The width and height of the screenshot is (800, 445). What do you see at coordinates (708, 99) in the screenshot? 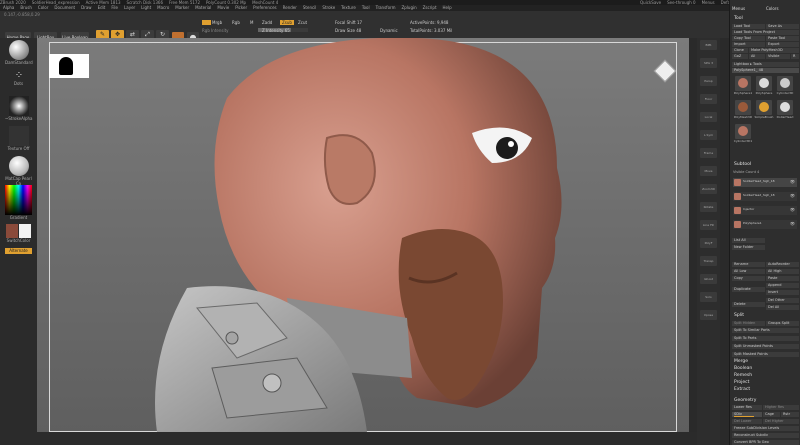
I see `shelf-button-floor: Floor` at bounding box center [708, 99].